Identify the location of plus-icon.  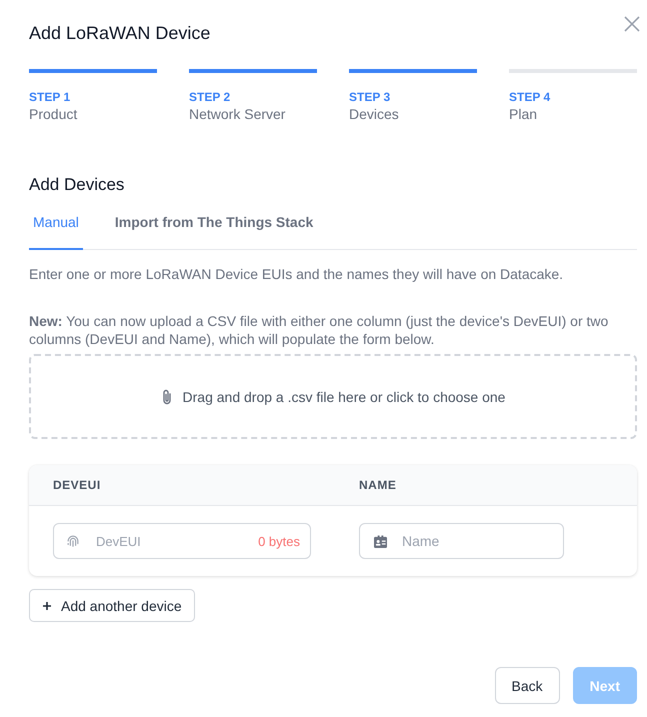
(47, 606).